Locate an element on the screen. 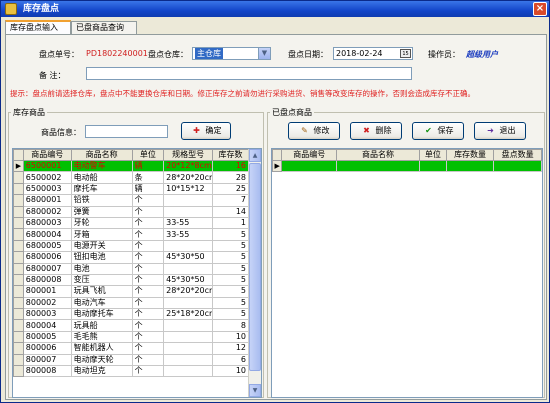 This screenshot has width=550, height=403. exit-button: ➜ 退出 is located at coordinates (500, 131).